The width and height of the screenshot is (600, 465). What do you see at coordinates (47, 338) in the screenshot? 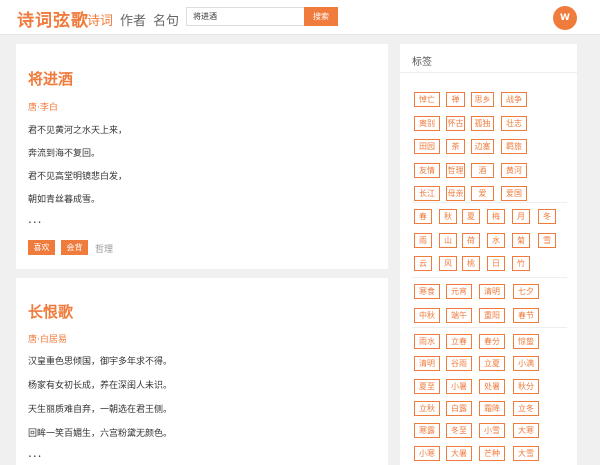
I see `poem-author: 唐·白居易` at bounding box center [47, 338].